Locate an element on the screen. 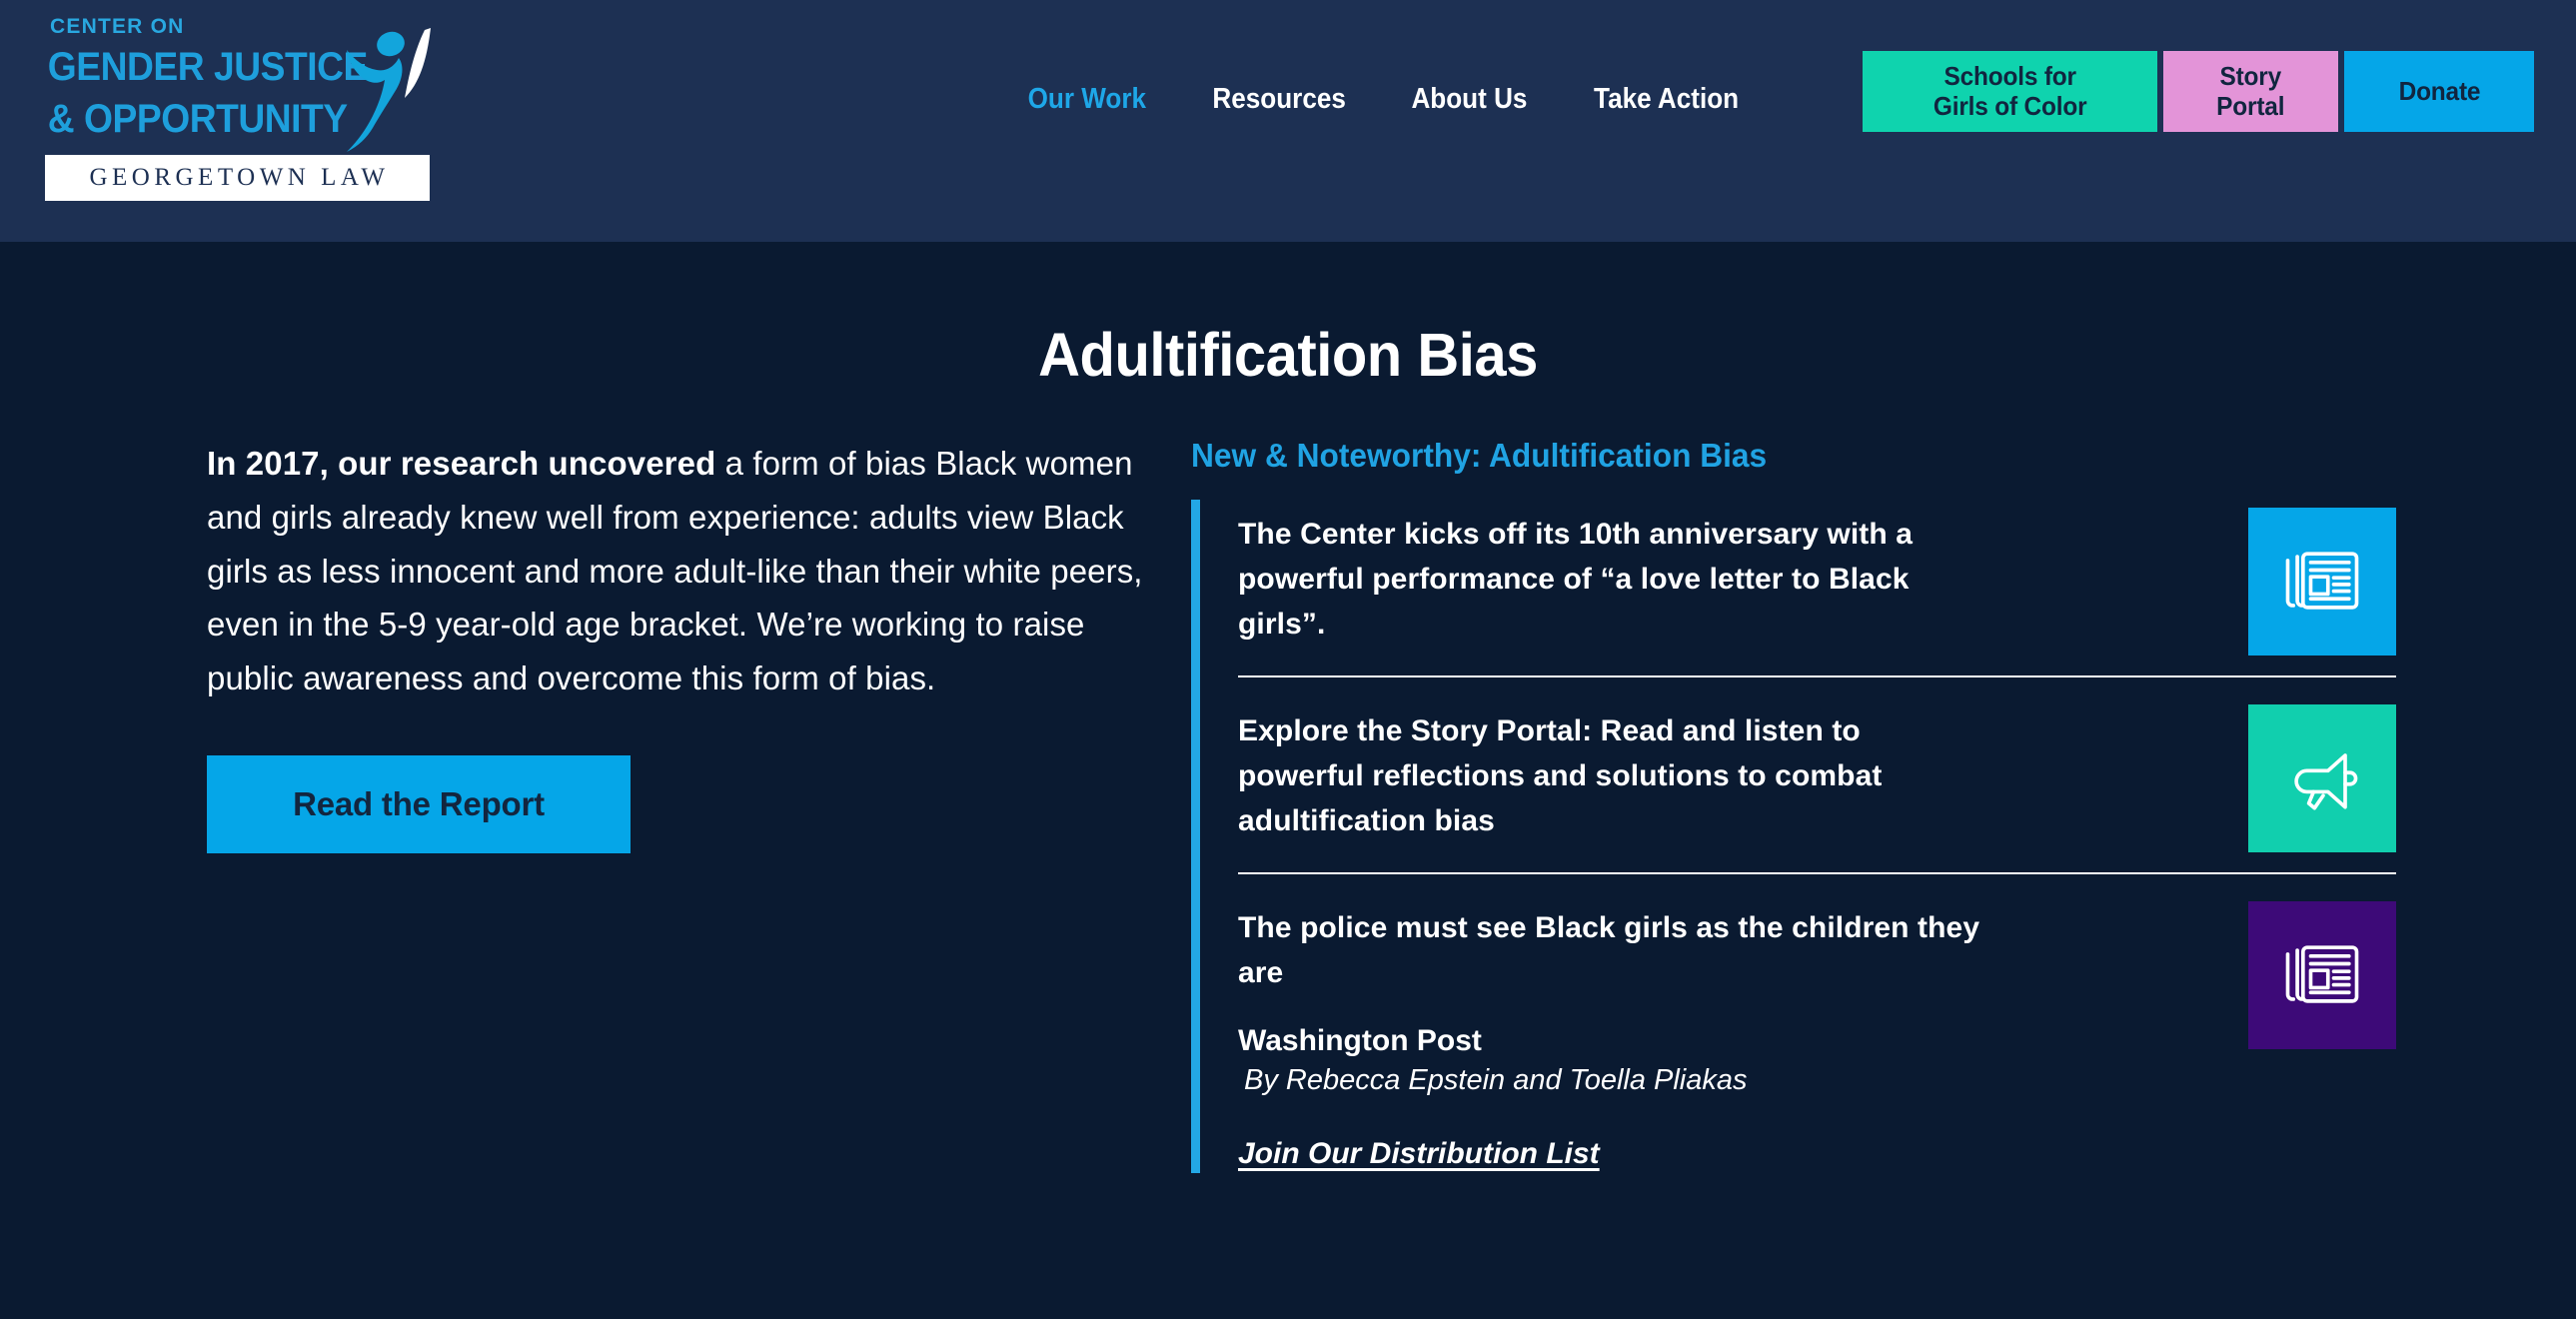 Image resolution: width=2576 pixels, height=1319 pixels. donate-button-label: Donate is located at coordinates (2439, 91).